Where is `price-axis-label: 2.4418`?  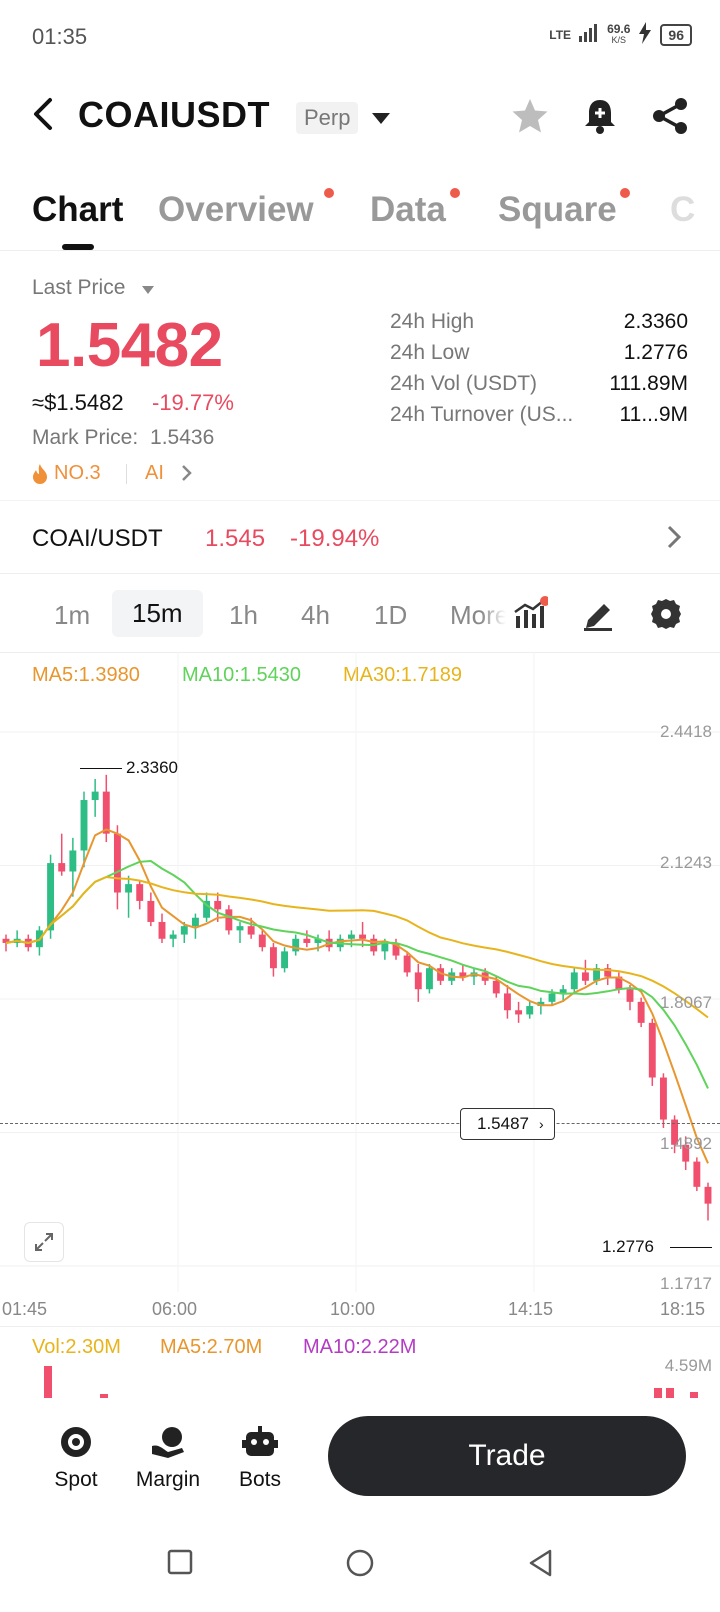 price-axis-label: 2.4418 is located at coordinates (686, 731).